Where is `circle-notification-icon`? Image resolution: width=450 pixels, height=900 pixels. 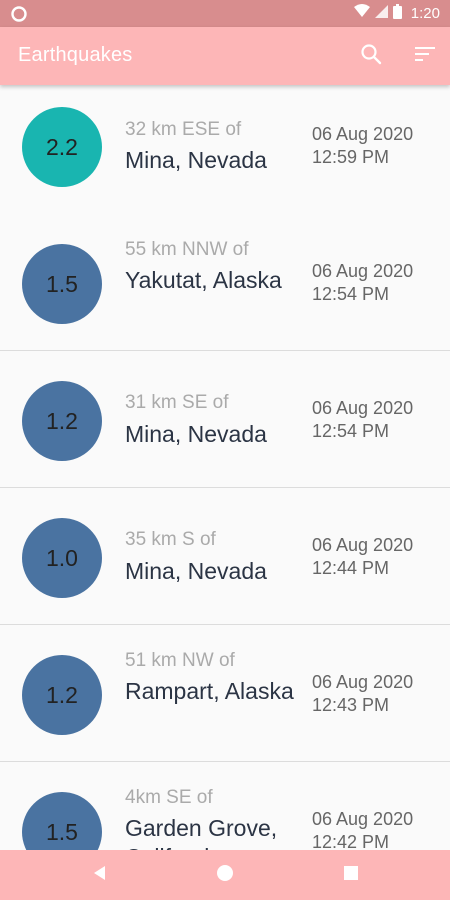
circle-notification-icon is located at coordinates (19, 14).